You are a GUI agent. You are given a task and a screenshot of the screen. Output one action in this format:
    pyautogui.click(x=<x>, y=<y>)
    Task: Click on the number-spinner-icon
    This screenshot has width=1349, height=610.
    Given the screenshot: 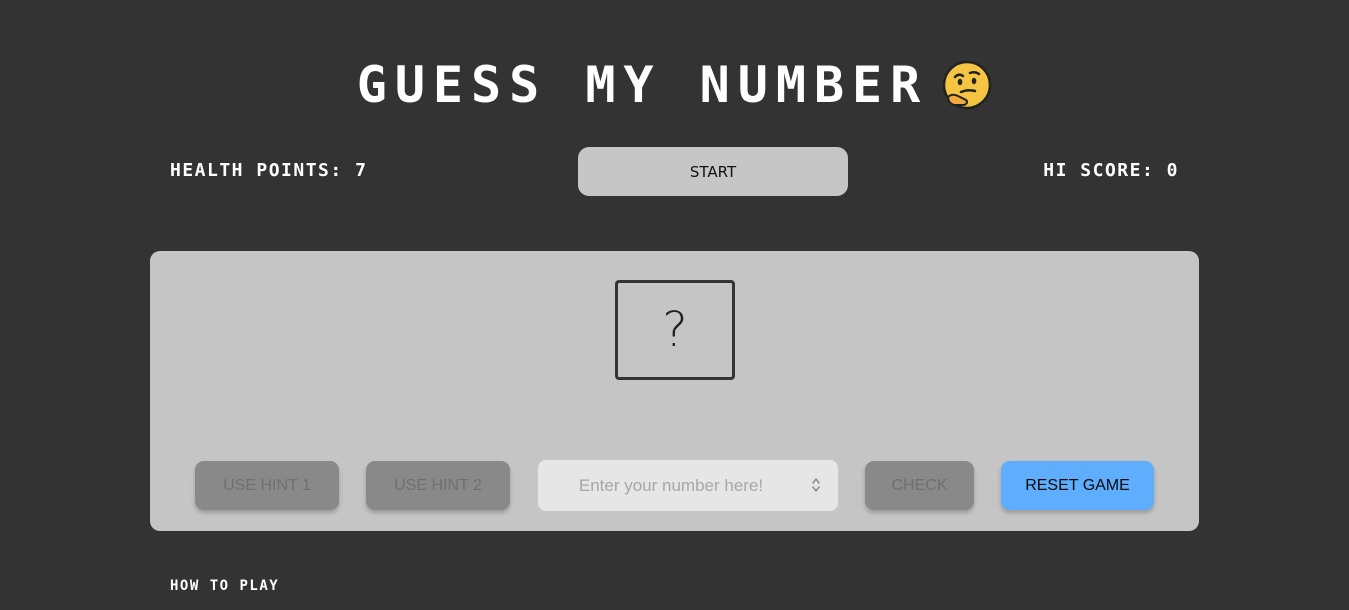 What is the action you would take?
    pyautogui.click(x=816, y=485)
    